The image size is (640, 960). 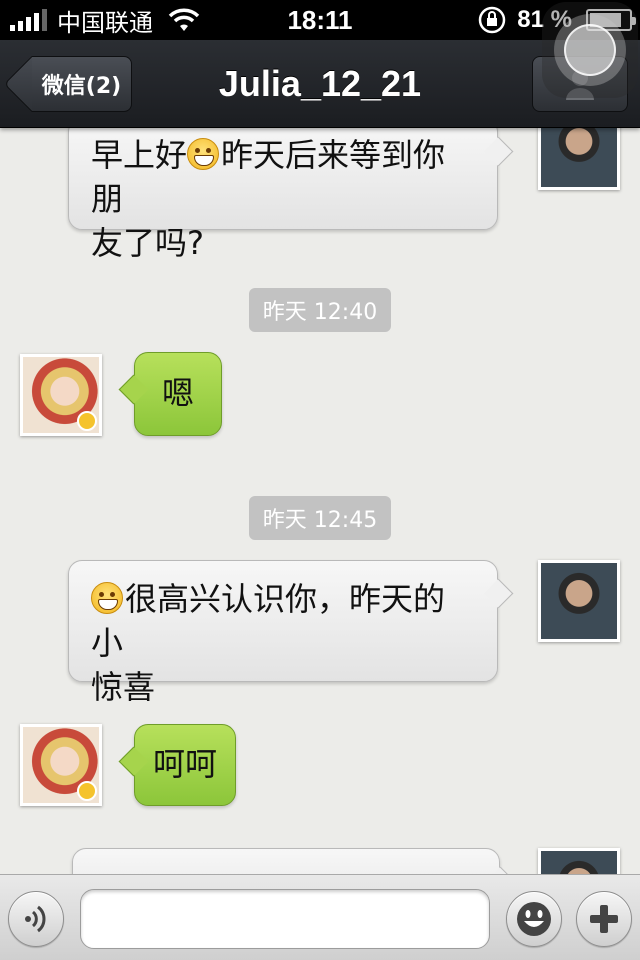 What do you see at coordinates (147, 243) in the screenshot?
I see `message-text: 友了吗?` at bounding box center [147, 243].